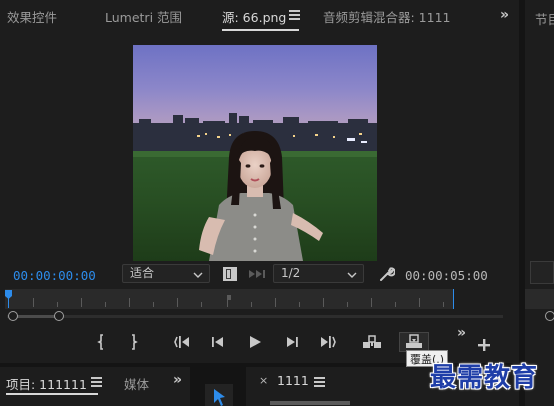 The image size is (554, 406). Describe the element at coordinates (182, 342) in the screenshot. I see `go-to-in-icon` at that location.